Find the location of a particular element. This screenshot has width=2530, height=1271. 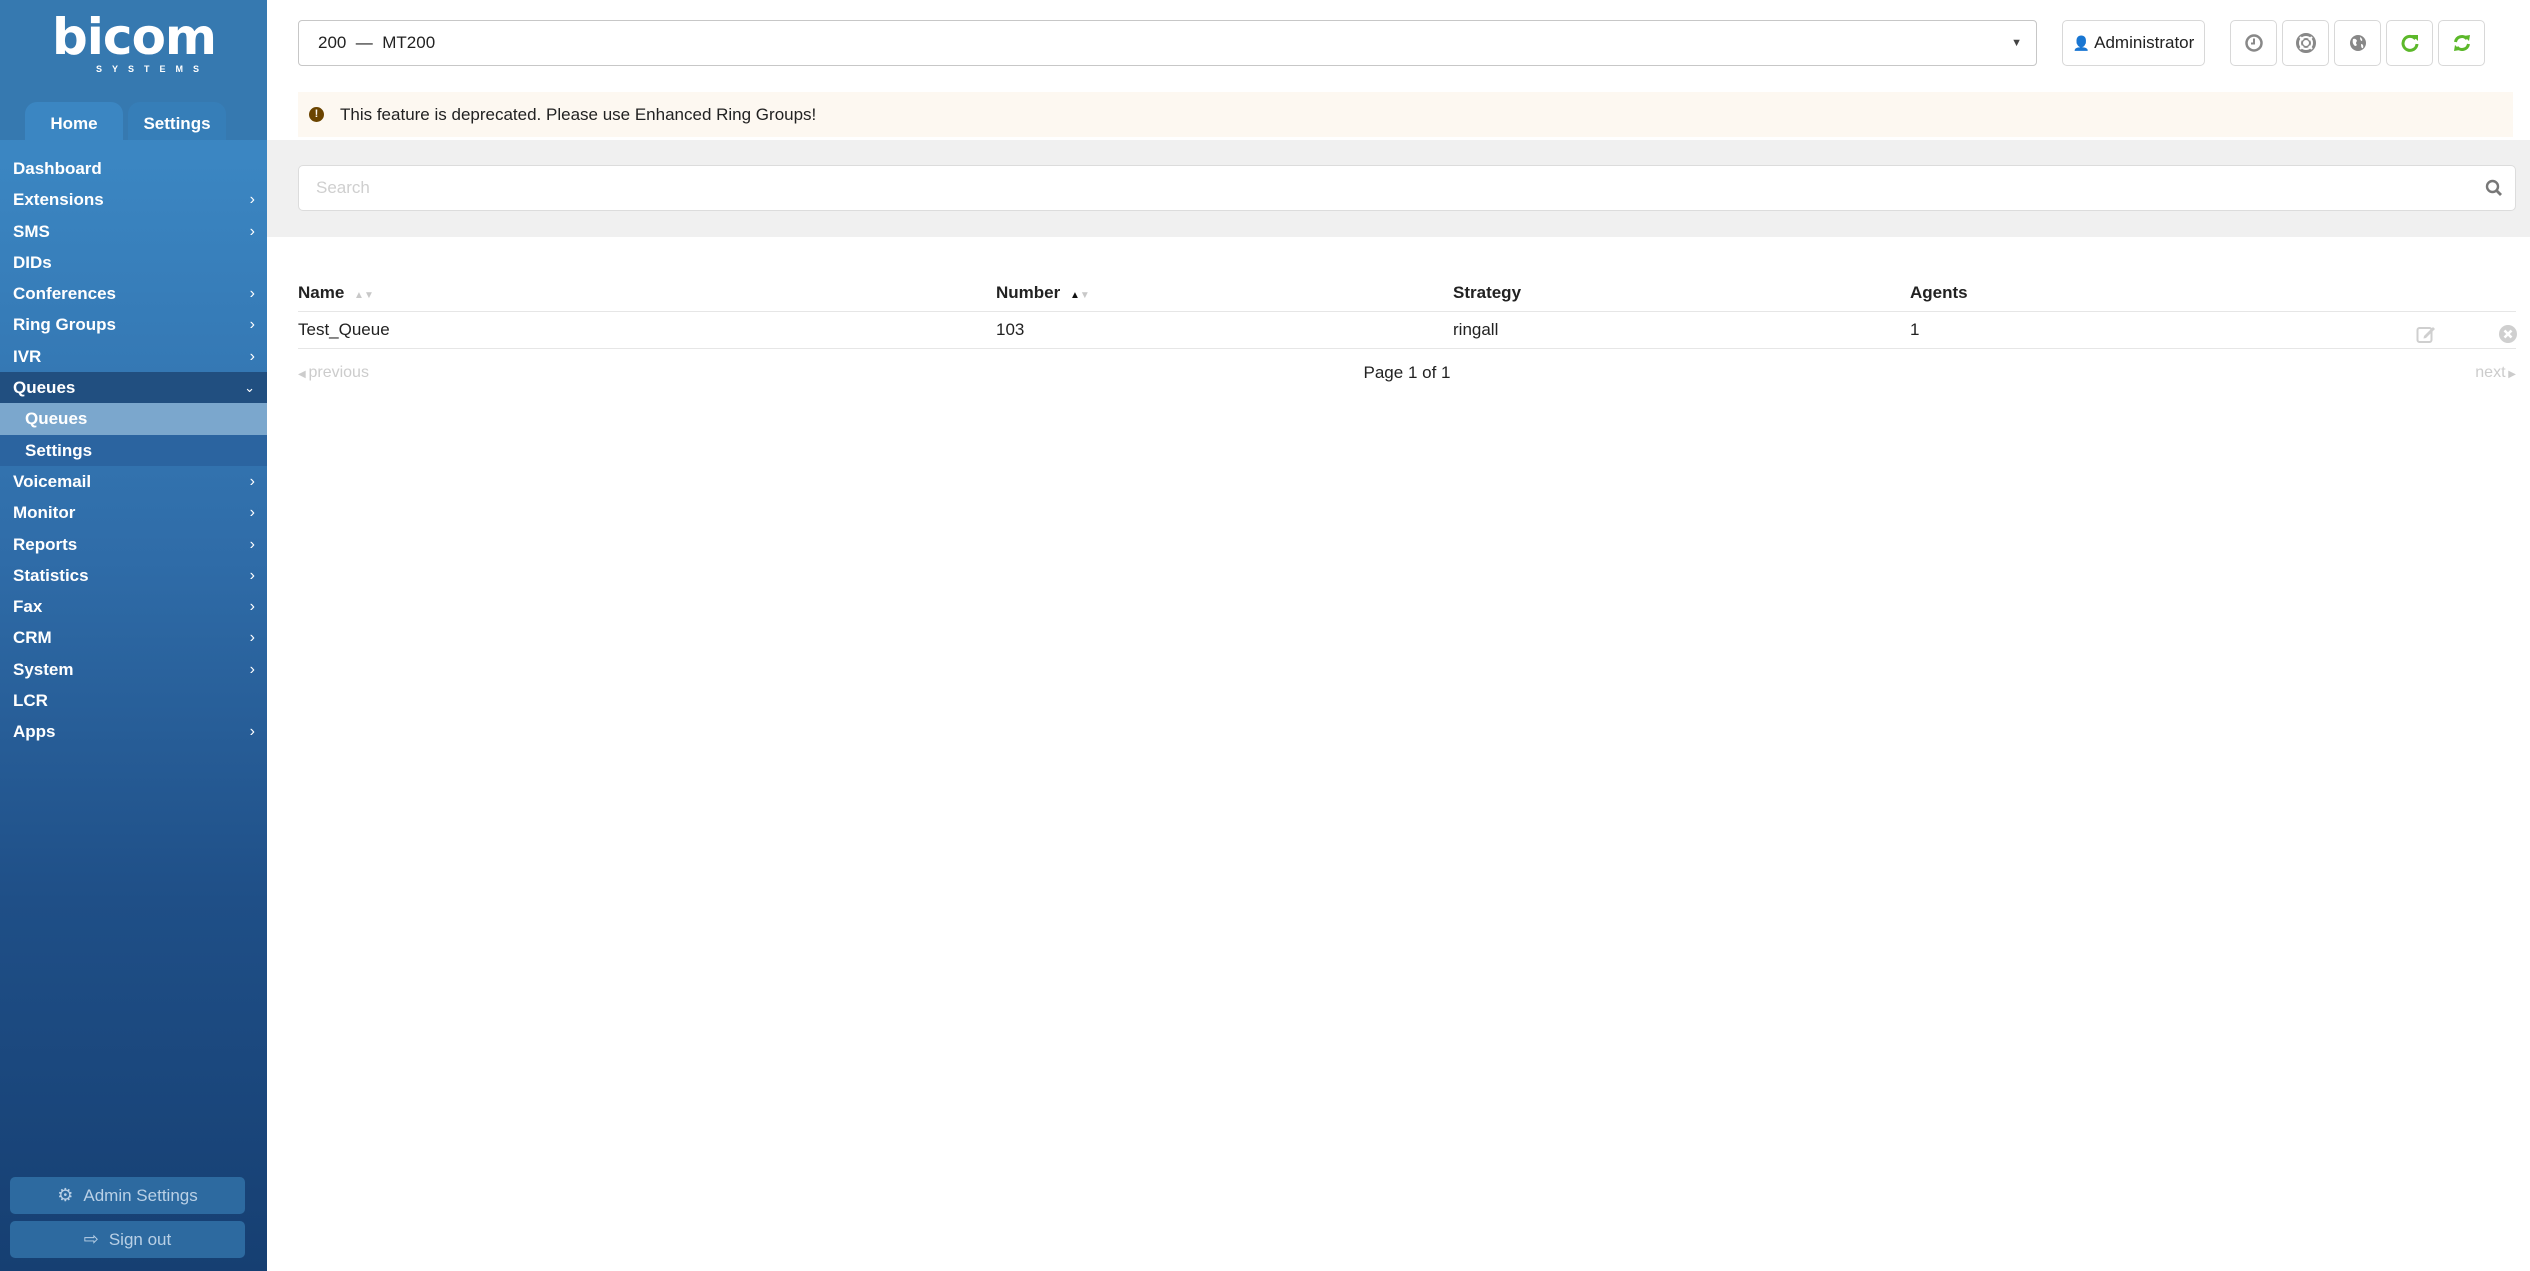

user-icon: 👤 is located at coordinates (2081, 43).